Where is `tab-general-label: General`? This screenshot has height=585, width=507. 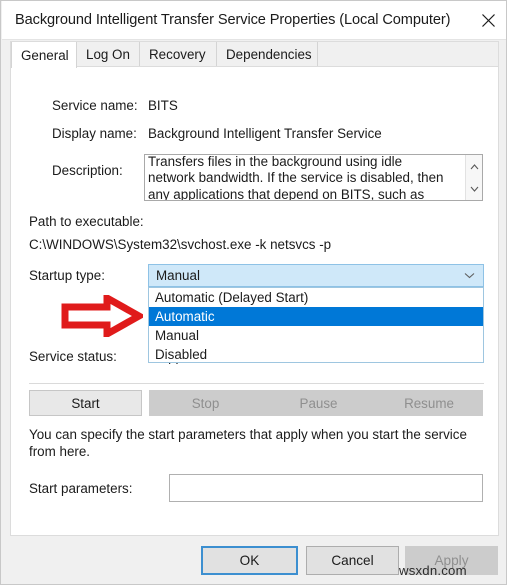 tab-general-label: General is located at coordinates (45, 55).